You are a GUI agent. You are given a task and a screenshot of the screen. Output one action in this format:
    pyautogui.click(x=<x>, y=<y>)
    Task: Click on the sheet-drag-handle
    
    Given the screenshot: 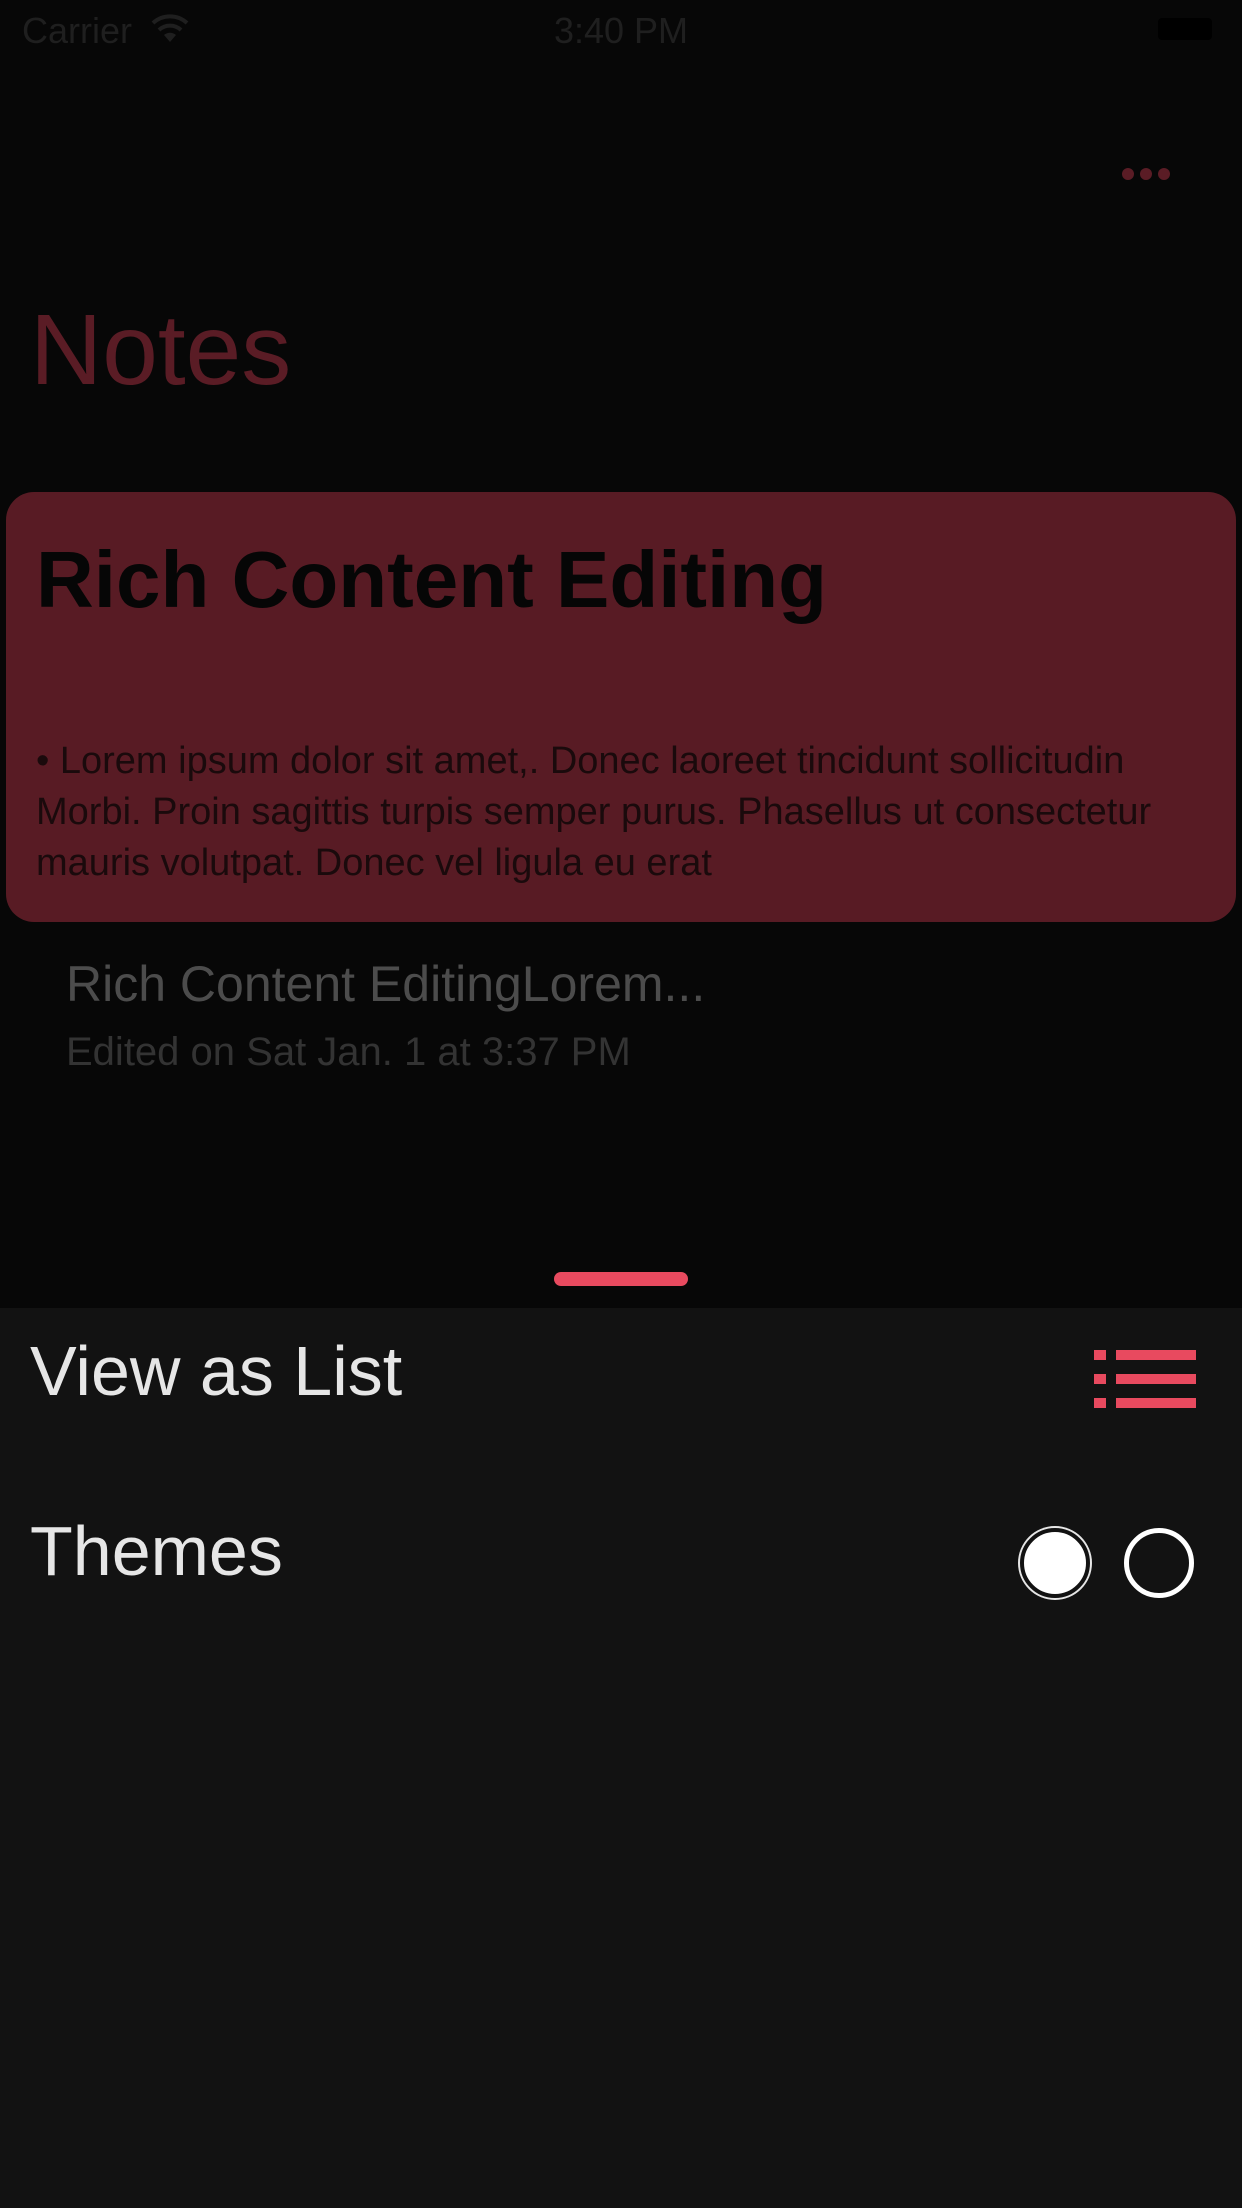 What is the action you would take?
    pyautogui.click(x=621, y=1279)
    